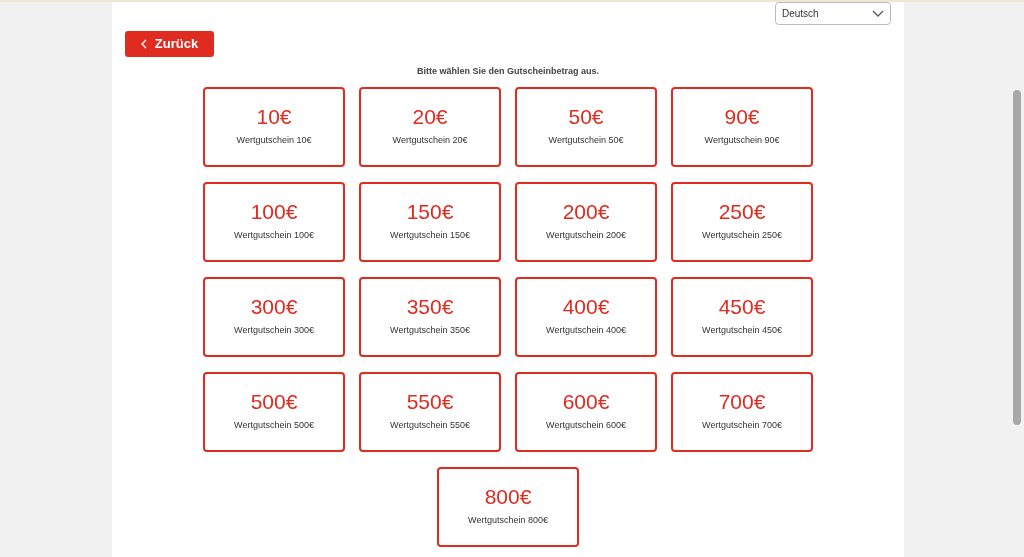 The image size is (1024, 557). Describe the element at coordinates (274, 426) in the screenshot. I see `voucher-label: Wertgutschein 500€` at that location.